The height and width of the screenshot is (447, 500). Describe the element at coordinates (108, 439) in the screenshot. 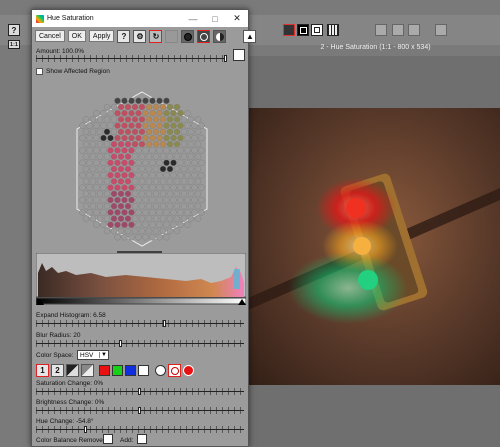

I see `remove-color-swatch` at that location.